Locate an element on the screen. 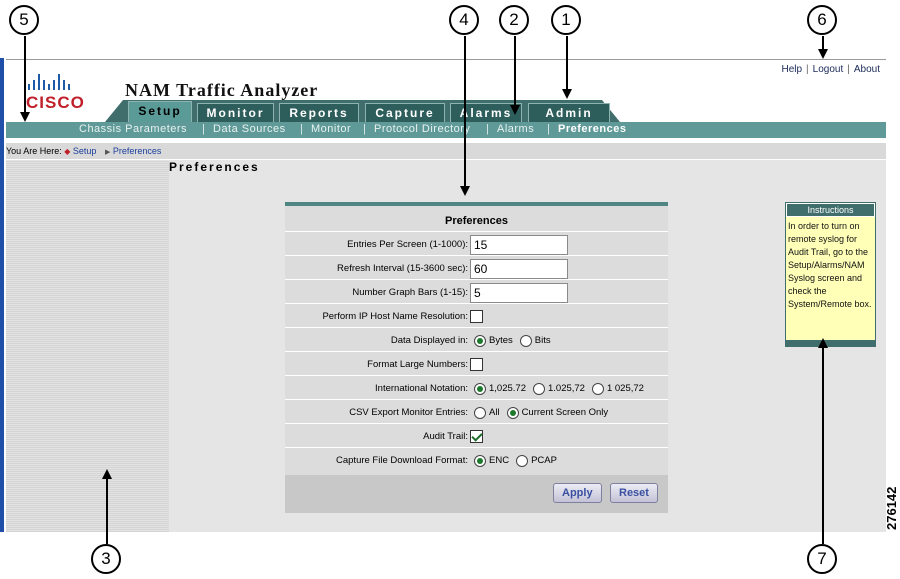 Image resolution: width=900 pixels, height=579 pixels. subnav-protocol-directory: Protocol Directory is located at coordinates (422, 129).